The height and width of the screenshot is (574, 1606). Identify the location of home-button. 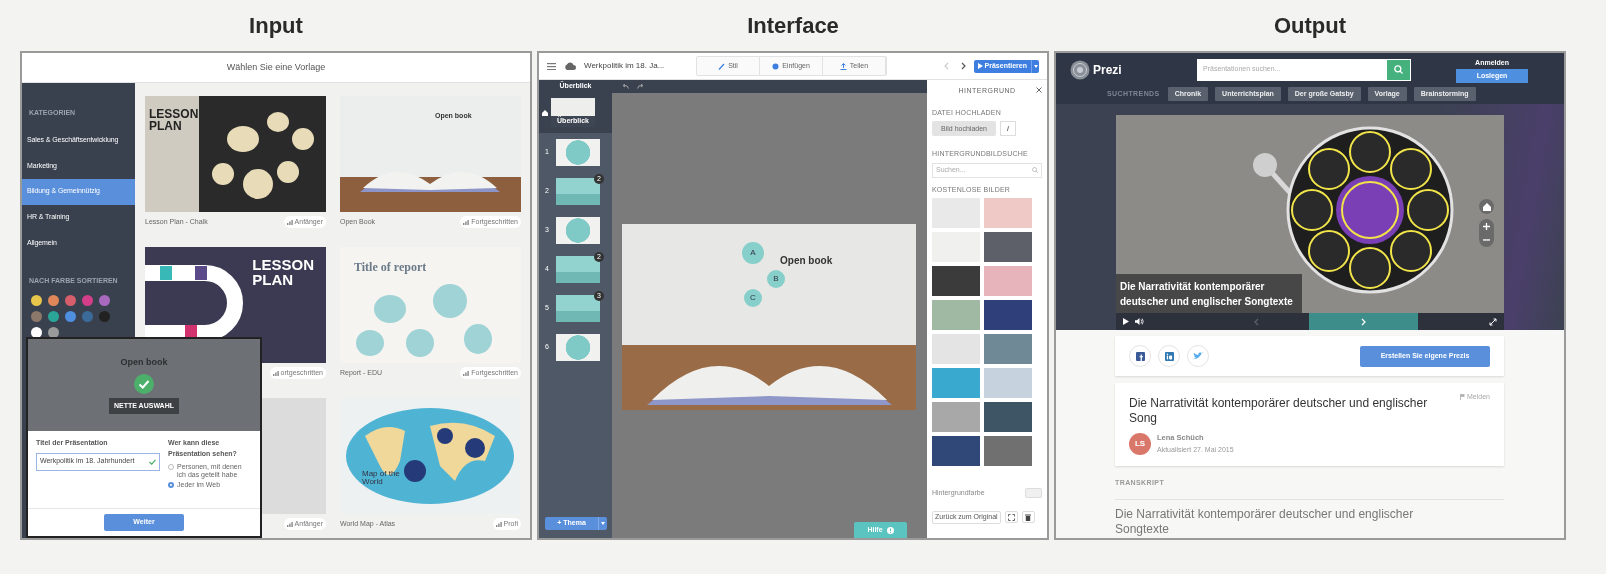
(1486, 206).